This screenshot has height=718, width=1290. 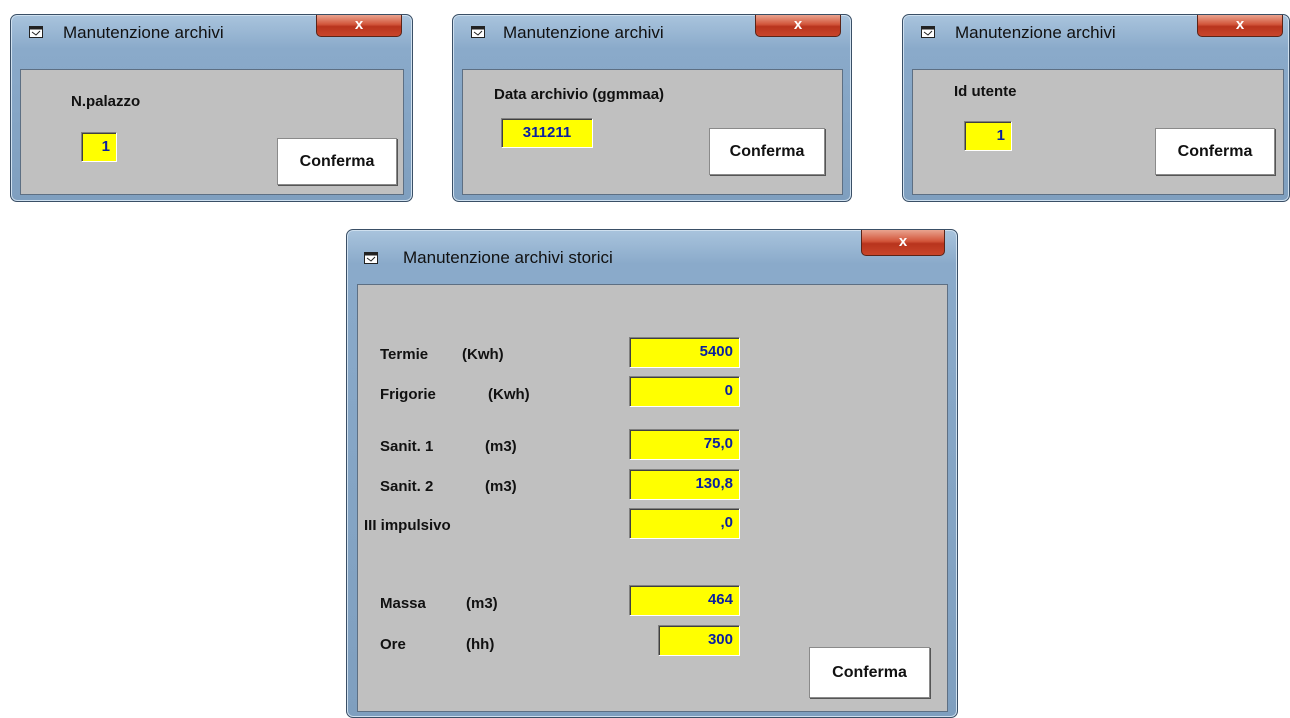 What do you see at coordinates (547, 133) in the screenshot?
I see `data-archivio-input: 311211` at bounding box center [547, 133].